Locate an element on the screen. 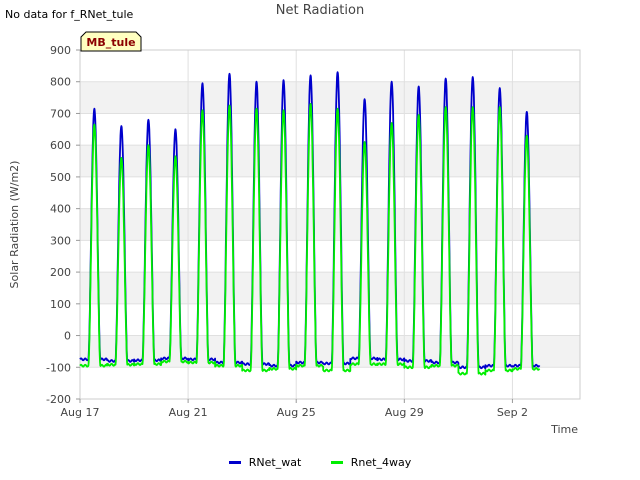  x-axis-label: Time is located at coordinates (564, 429).